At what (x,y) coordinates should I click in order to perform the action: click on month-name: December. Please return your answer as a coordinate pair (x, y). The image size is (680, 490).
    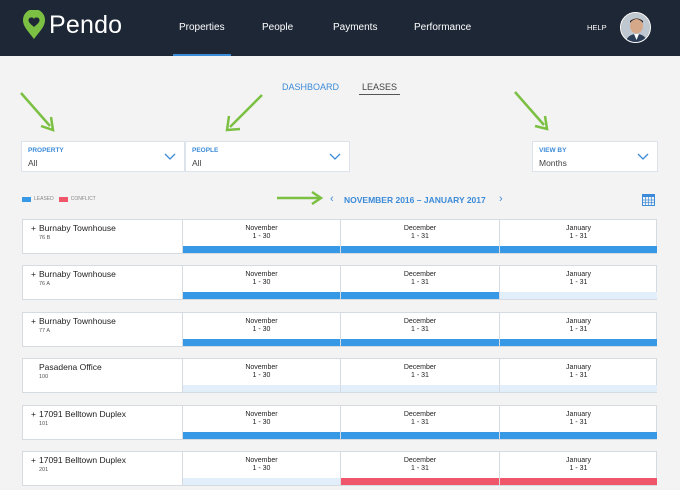
    Looking at the image, I should click on (420, 460).